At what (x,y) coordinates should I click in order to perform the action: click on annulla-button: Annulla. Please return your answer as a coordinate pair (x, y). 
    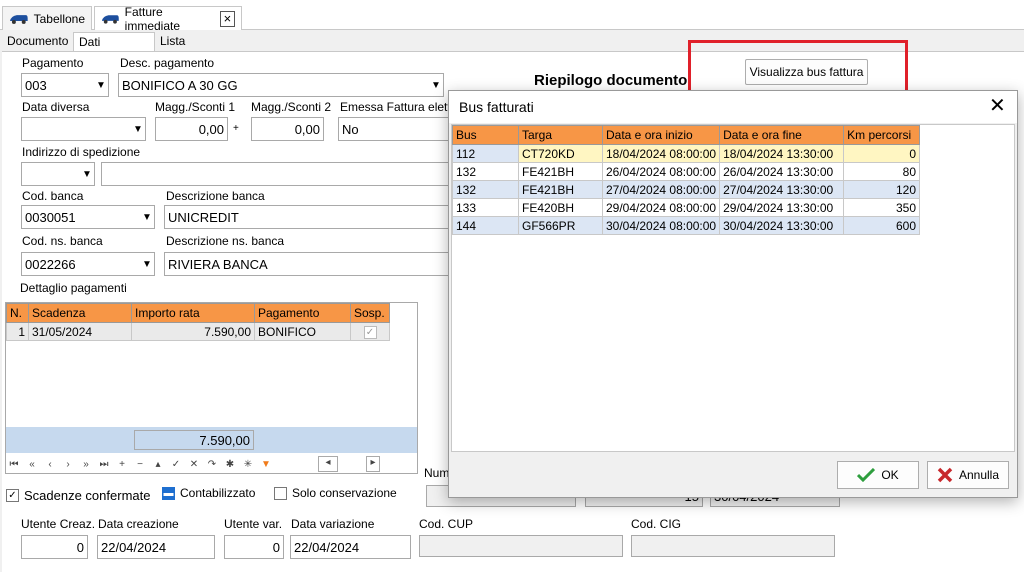
    Looking at the image, I should click on (968, 475).